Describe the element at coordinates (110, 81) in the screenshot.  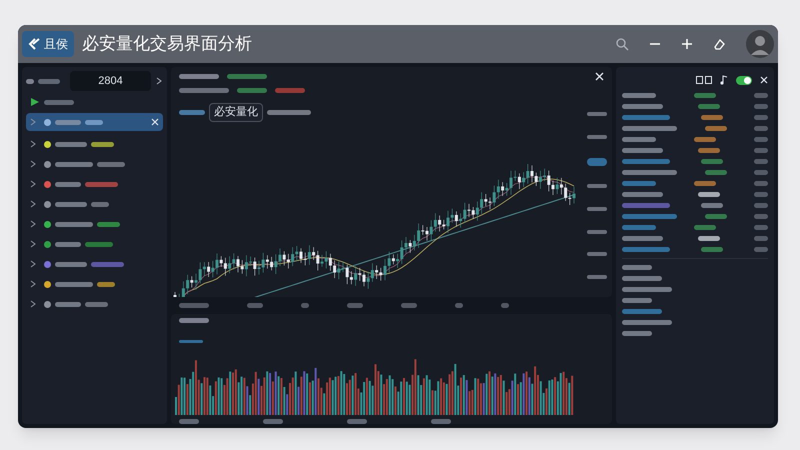
I see `search-field: 2804` at that location.